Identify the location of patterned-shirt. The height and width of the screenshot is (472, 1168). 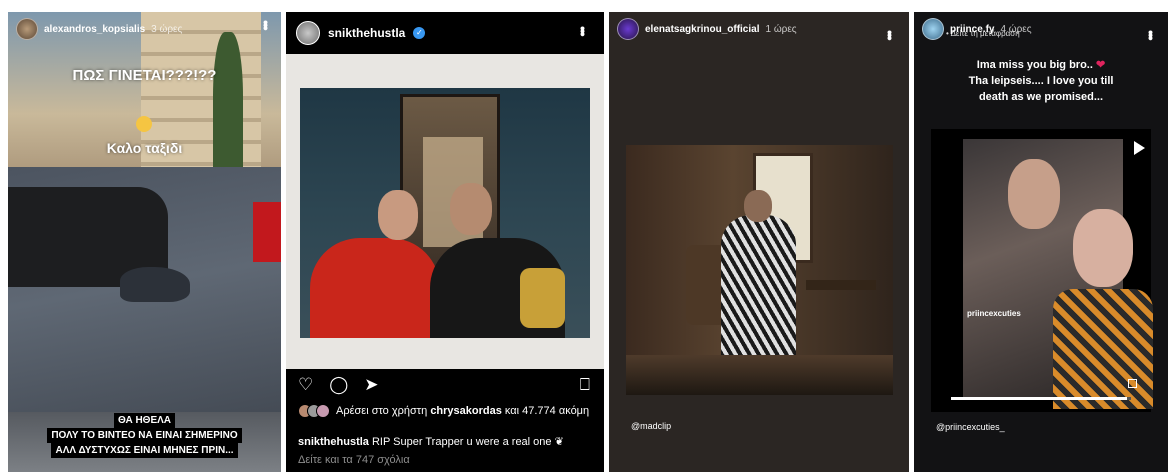
(1103, 349).